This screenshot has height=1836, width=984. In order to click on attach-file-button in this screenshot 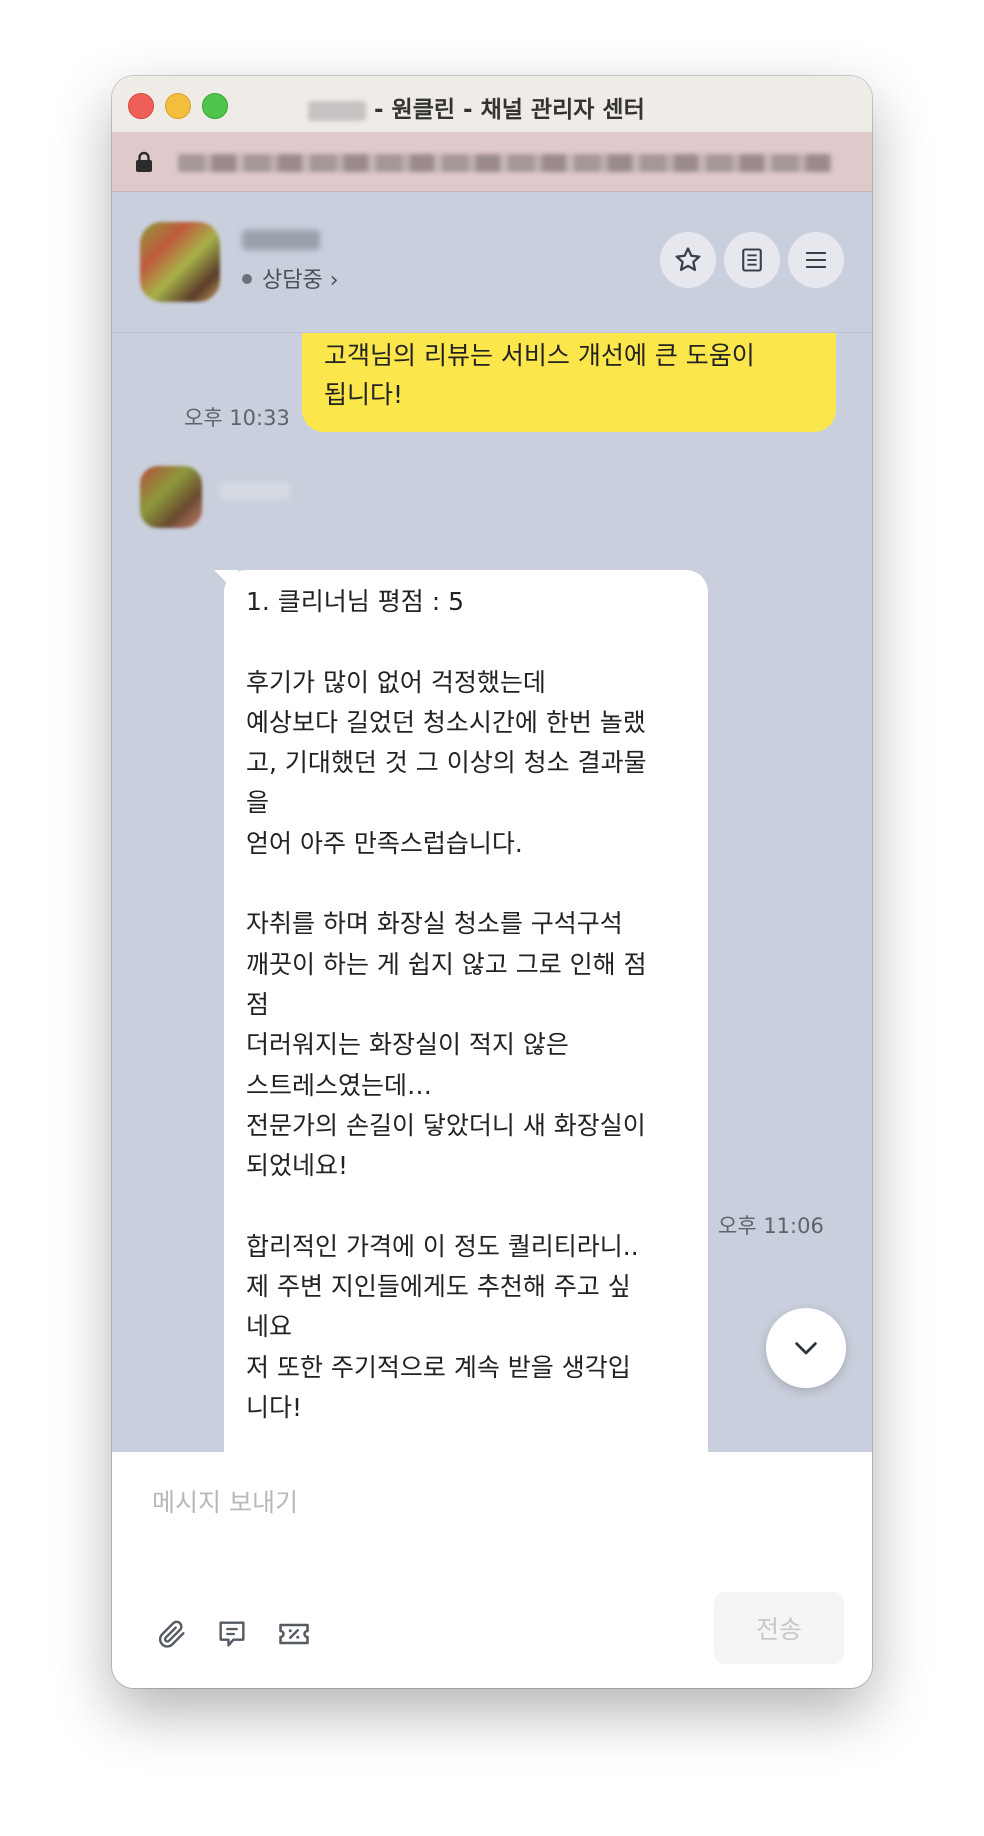, I will do `click(172, 1634)`.